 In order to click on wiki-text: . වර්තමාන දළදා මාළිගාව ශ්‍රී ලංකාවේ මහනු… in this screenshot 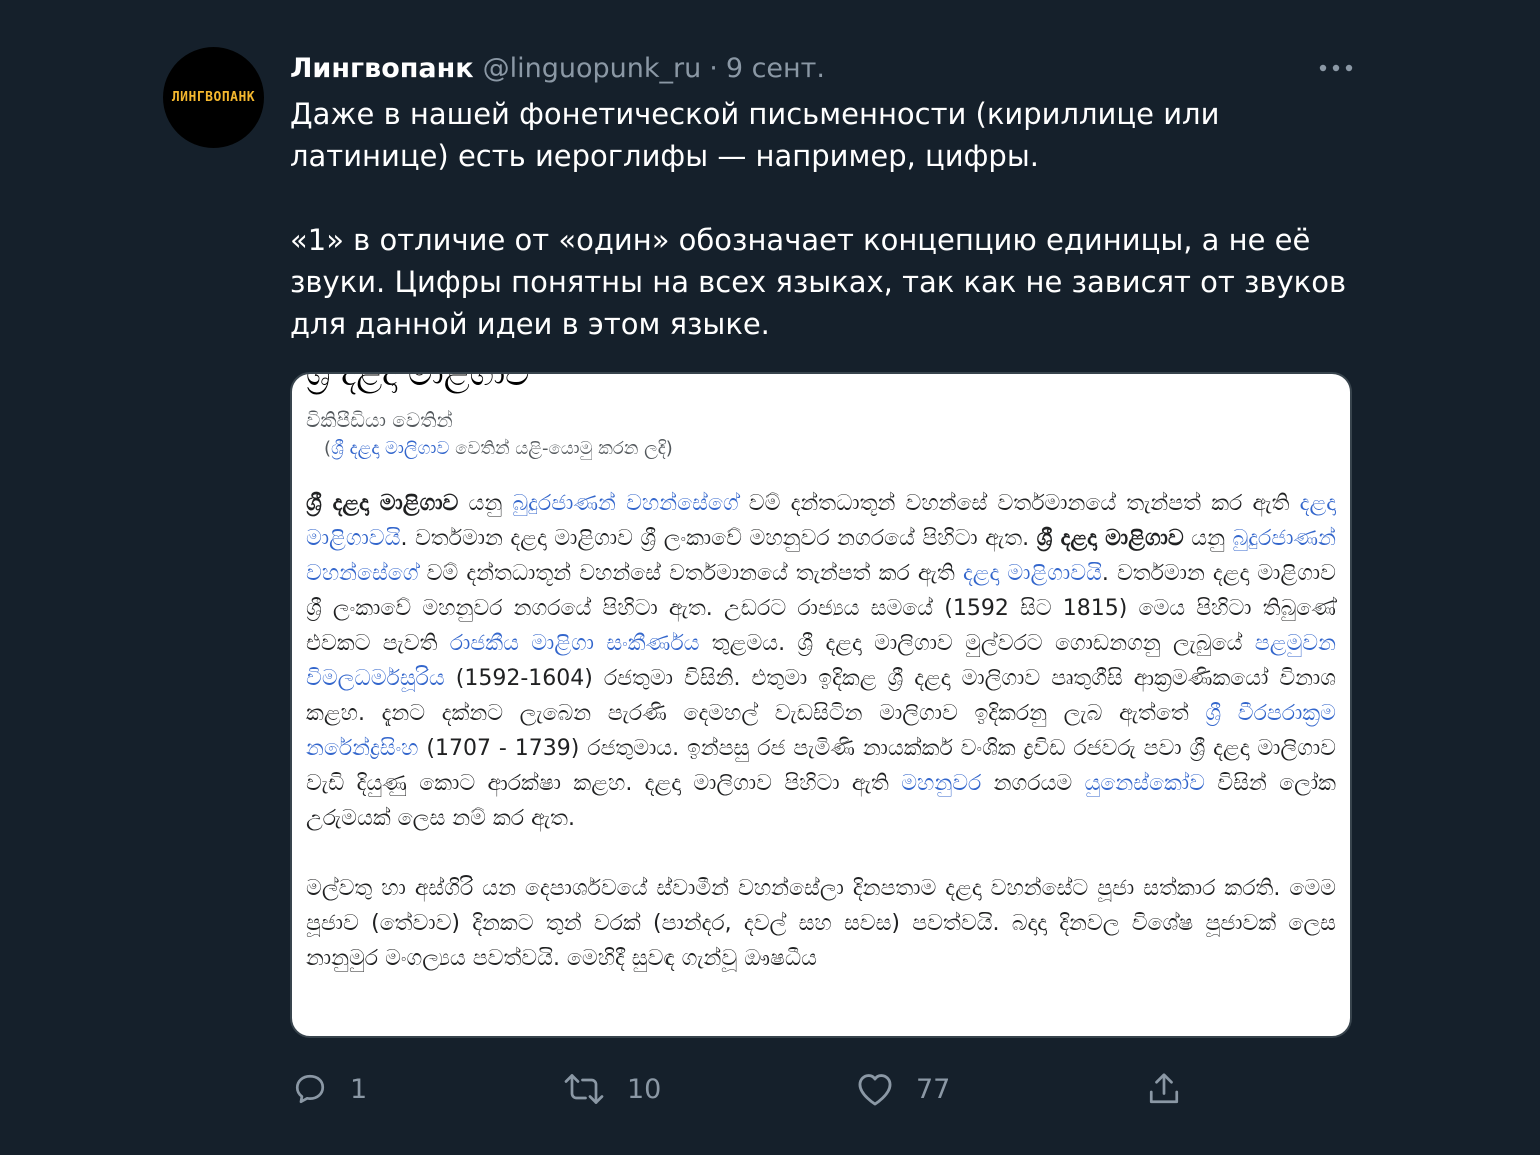, I will do `click(718, 538)`.